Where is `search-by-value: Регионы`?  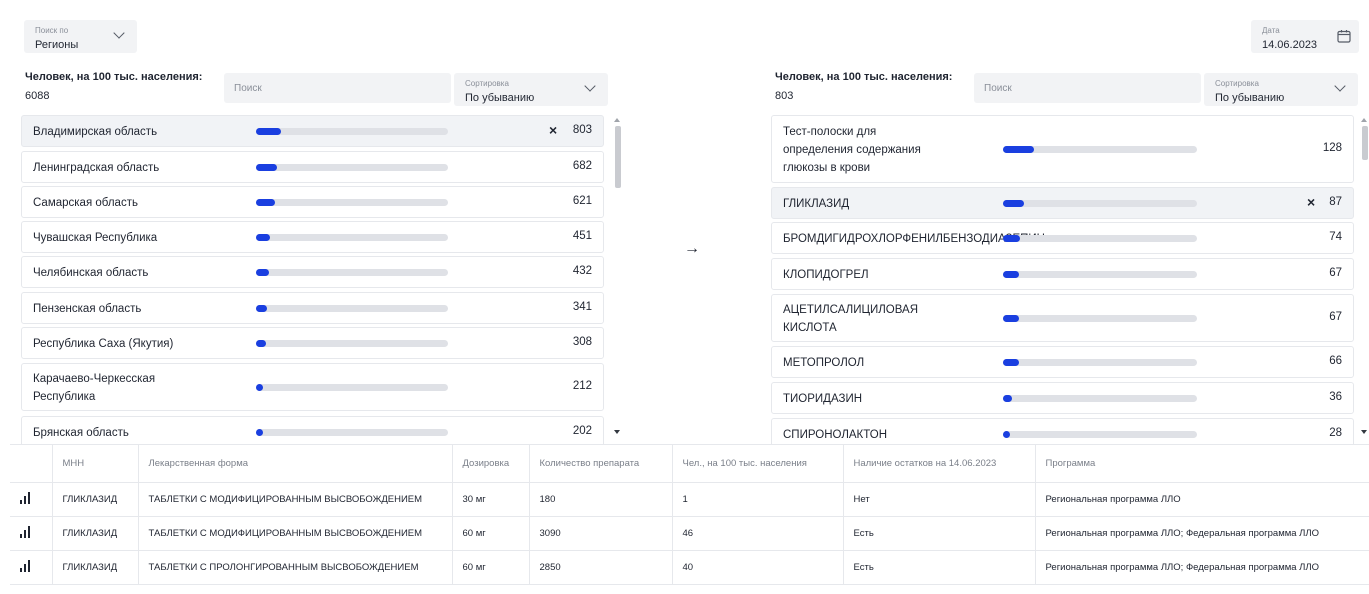 search-by-value: Регионы is located at coordinates (57, 45).